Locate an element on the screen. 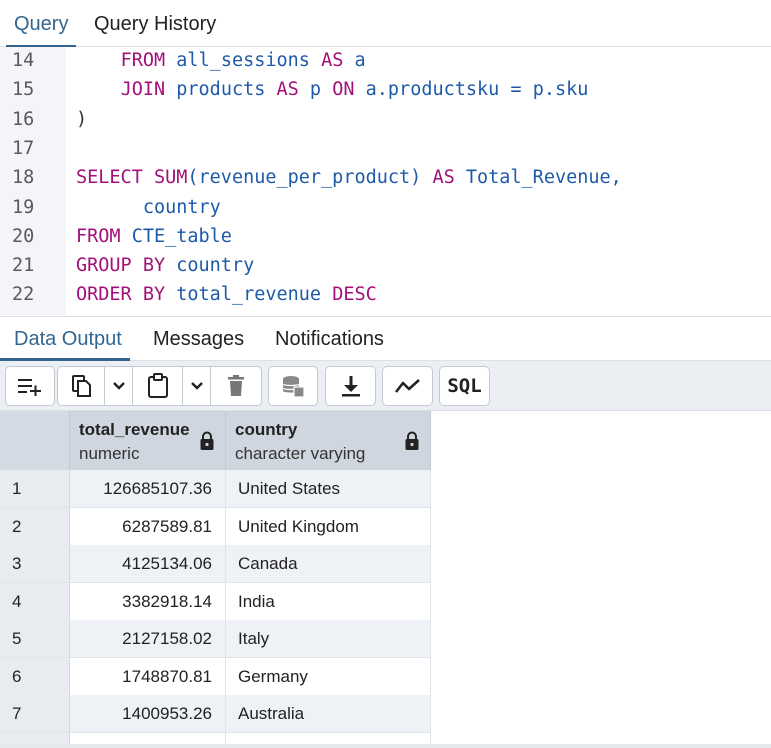 This screenshot has width=771, height=748. code-text: ORDER BY total_revenue DESC is located at coordinates (226, 294).